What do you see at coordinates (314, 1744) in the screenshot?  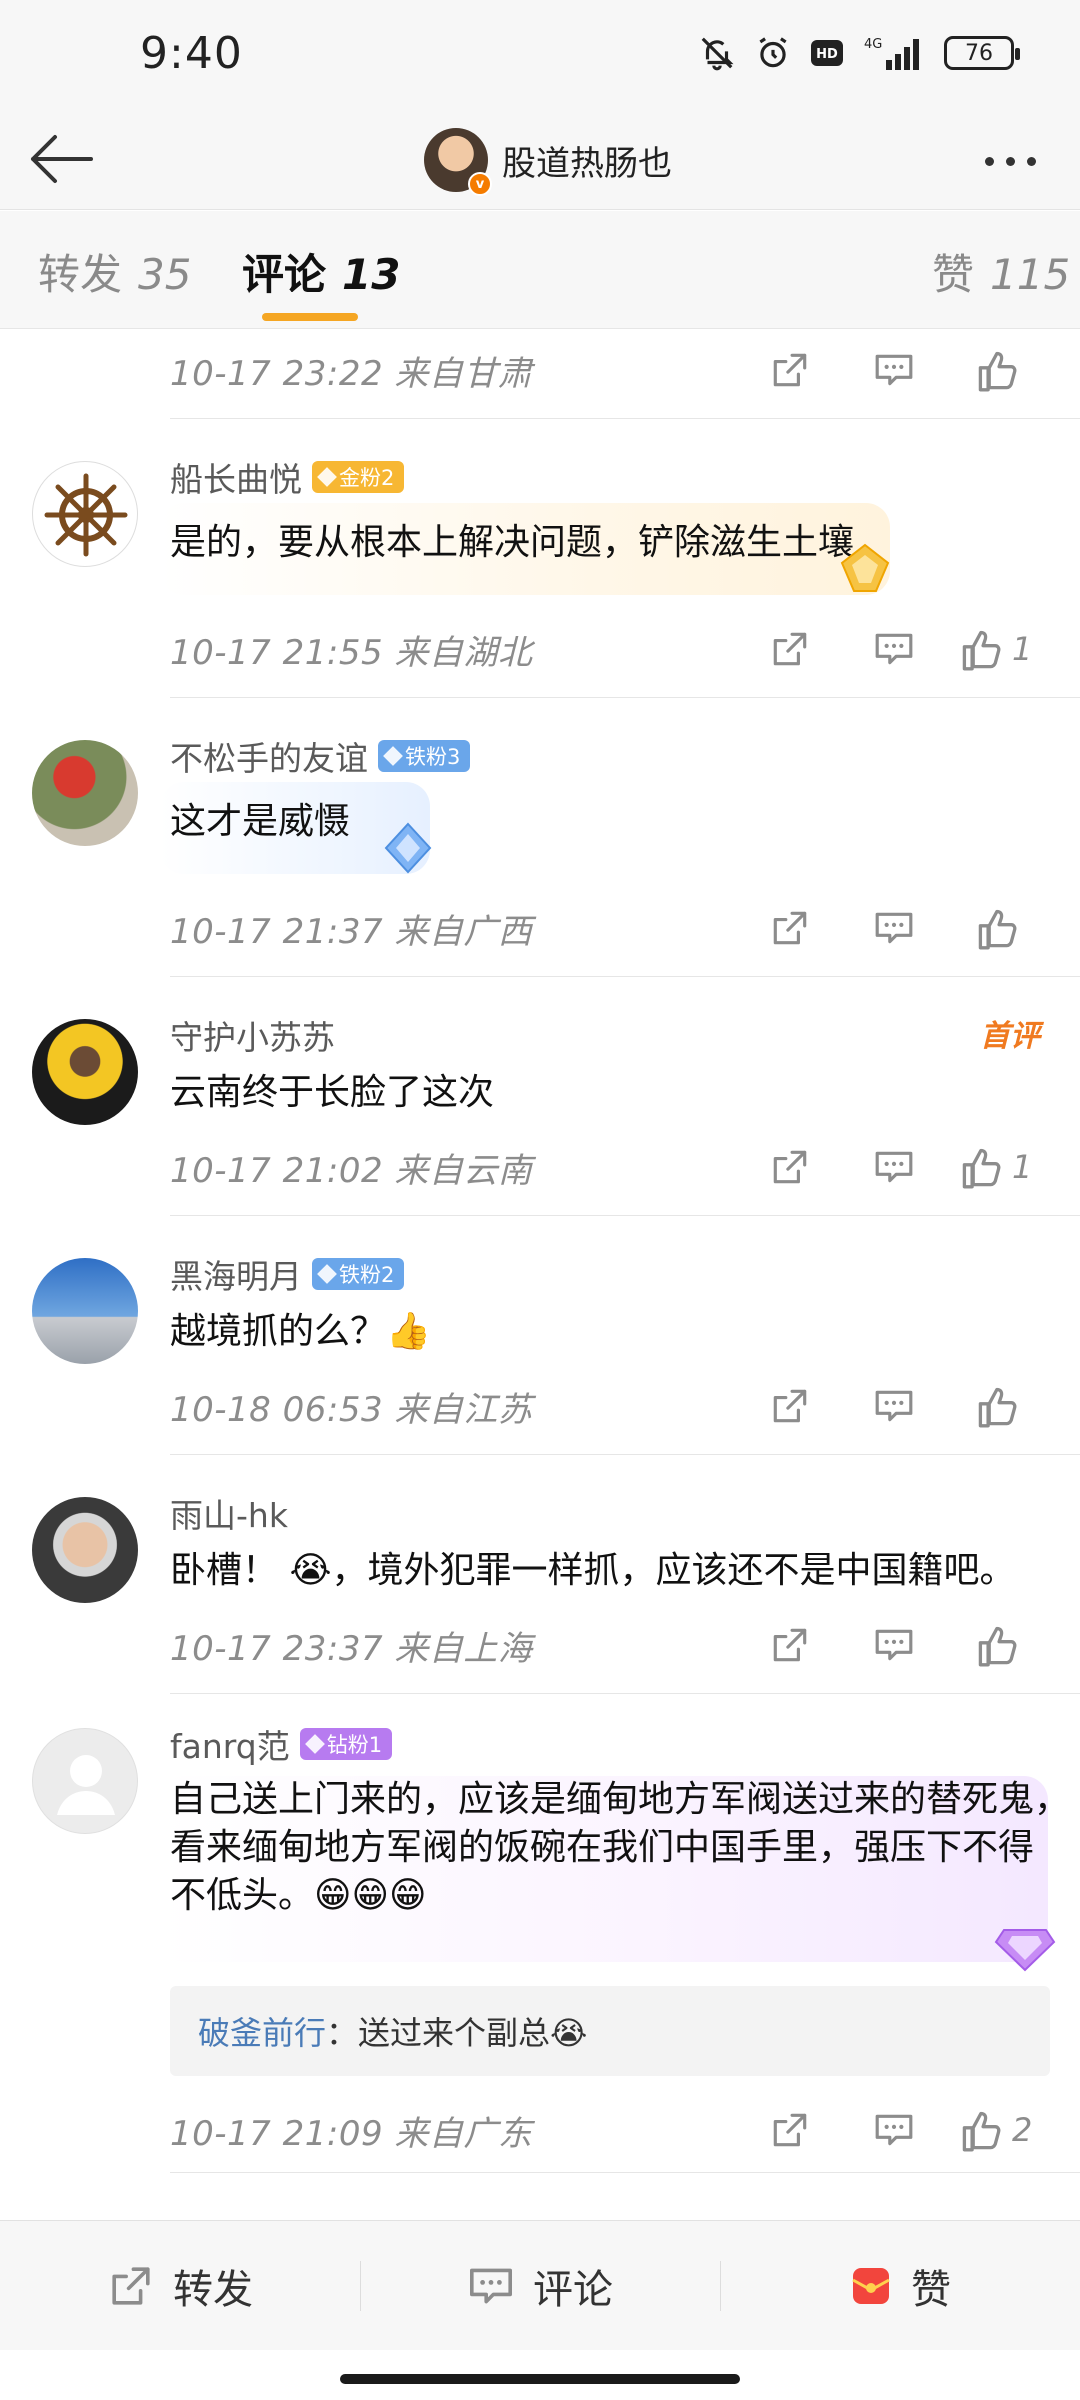 I see `gem-icon` at bounding box center [314, 1744].